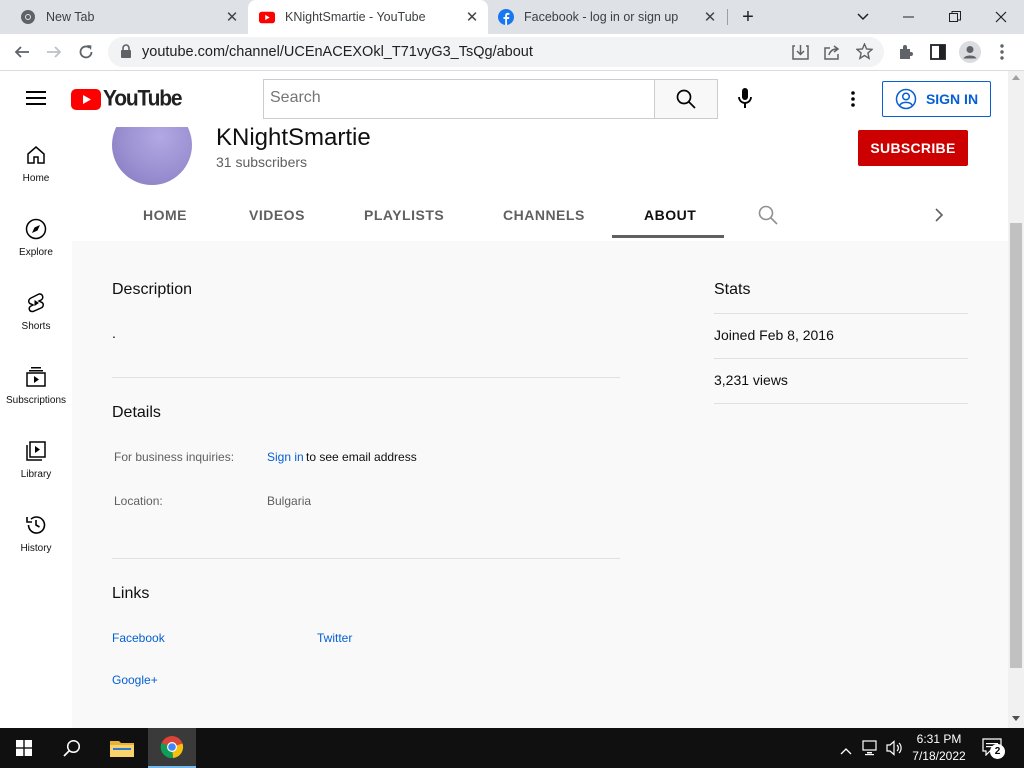 The width and height of the screenshot is (1024, 768). I want to click on page-scrollbar, so click(1016, 399).